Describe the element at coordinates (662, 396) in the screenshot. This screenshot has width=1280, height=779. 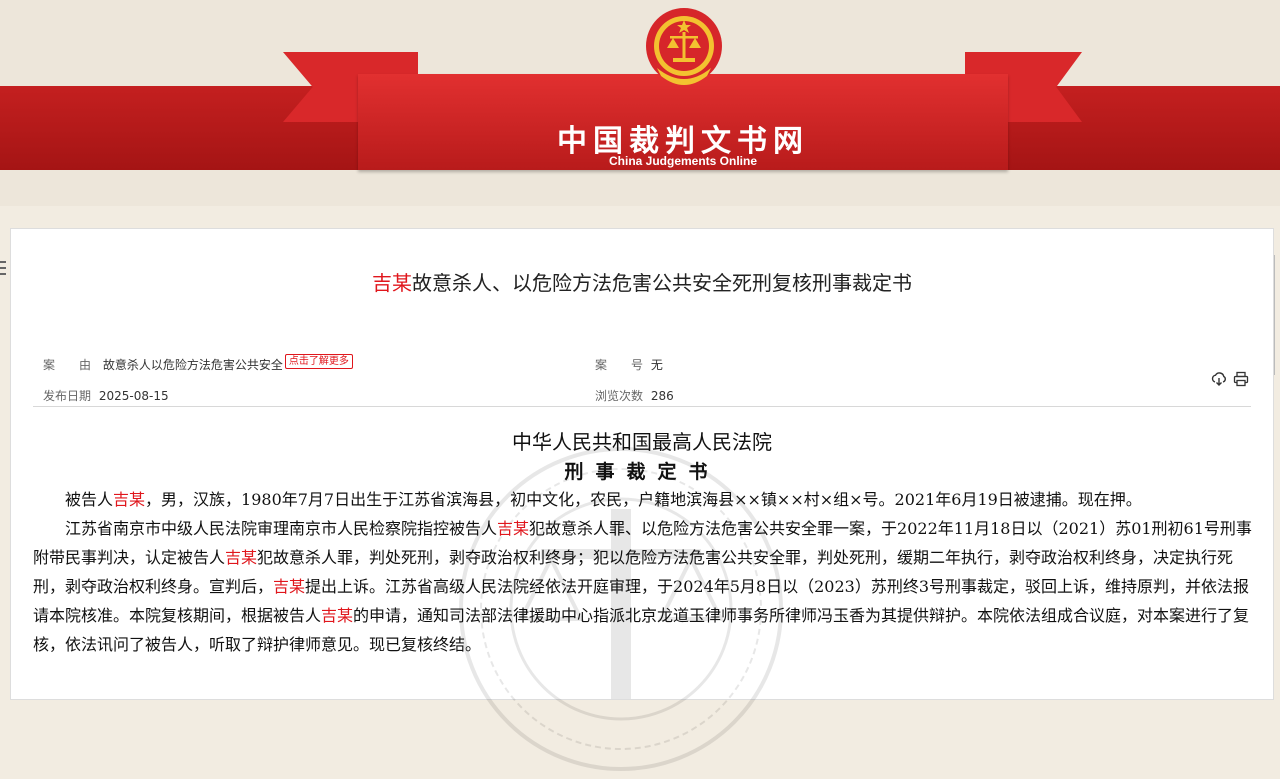
I see `views-value: 286` at that location.